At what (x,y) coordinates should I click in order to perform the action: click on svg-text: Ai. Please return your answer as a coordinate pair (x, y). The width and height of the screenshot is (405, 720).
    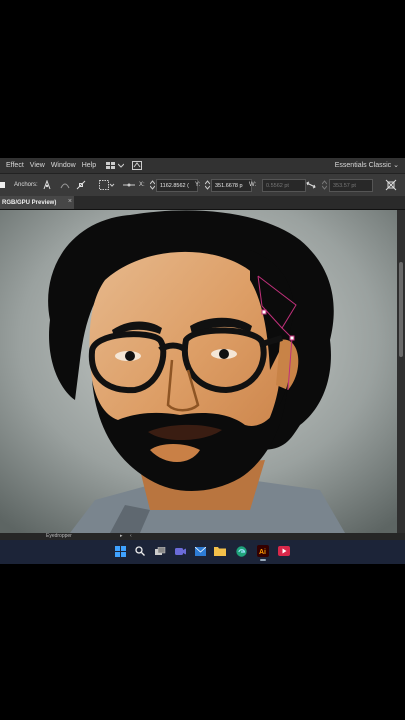
    Looking at the image, I should click on (262, 552).